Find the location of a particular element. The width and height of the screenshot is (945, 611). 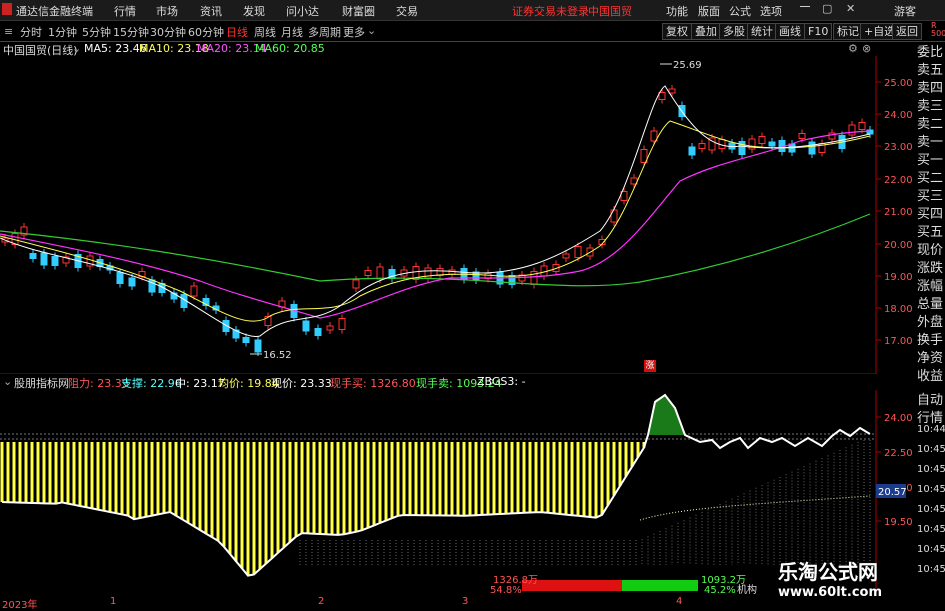

period-15min: 15分钟 is located at coordinates (131, 32).